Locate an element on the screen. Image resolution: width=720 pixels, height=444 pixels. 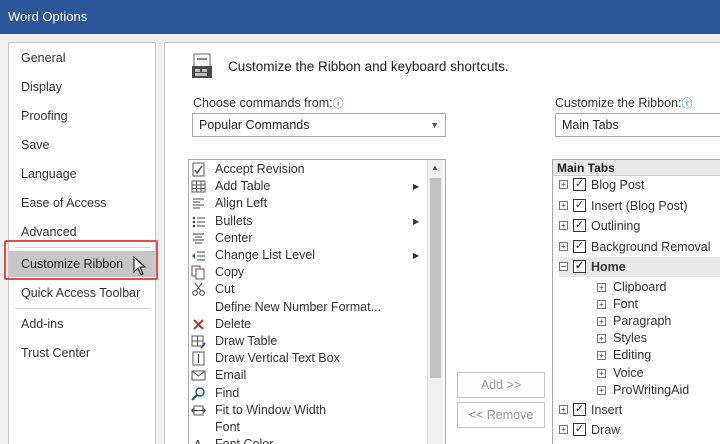
svg-text: A is located at coordinates (198, 441).